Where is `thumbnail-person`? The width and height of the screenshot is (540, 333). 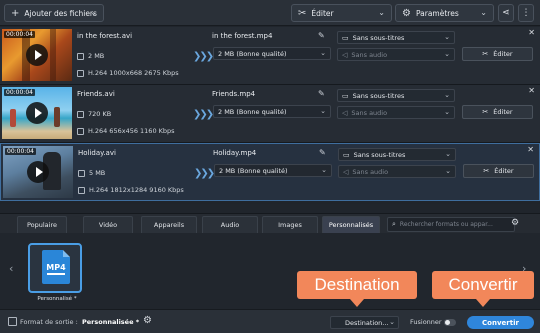
thumbnail-person is located at coordinates (57, 117).